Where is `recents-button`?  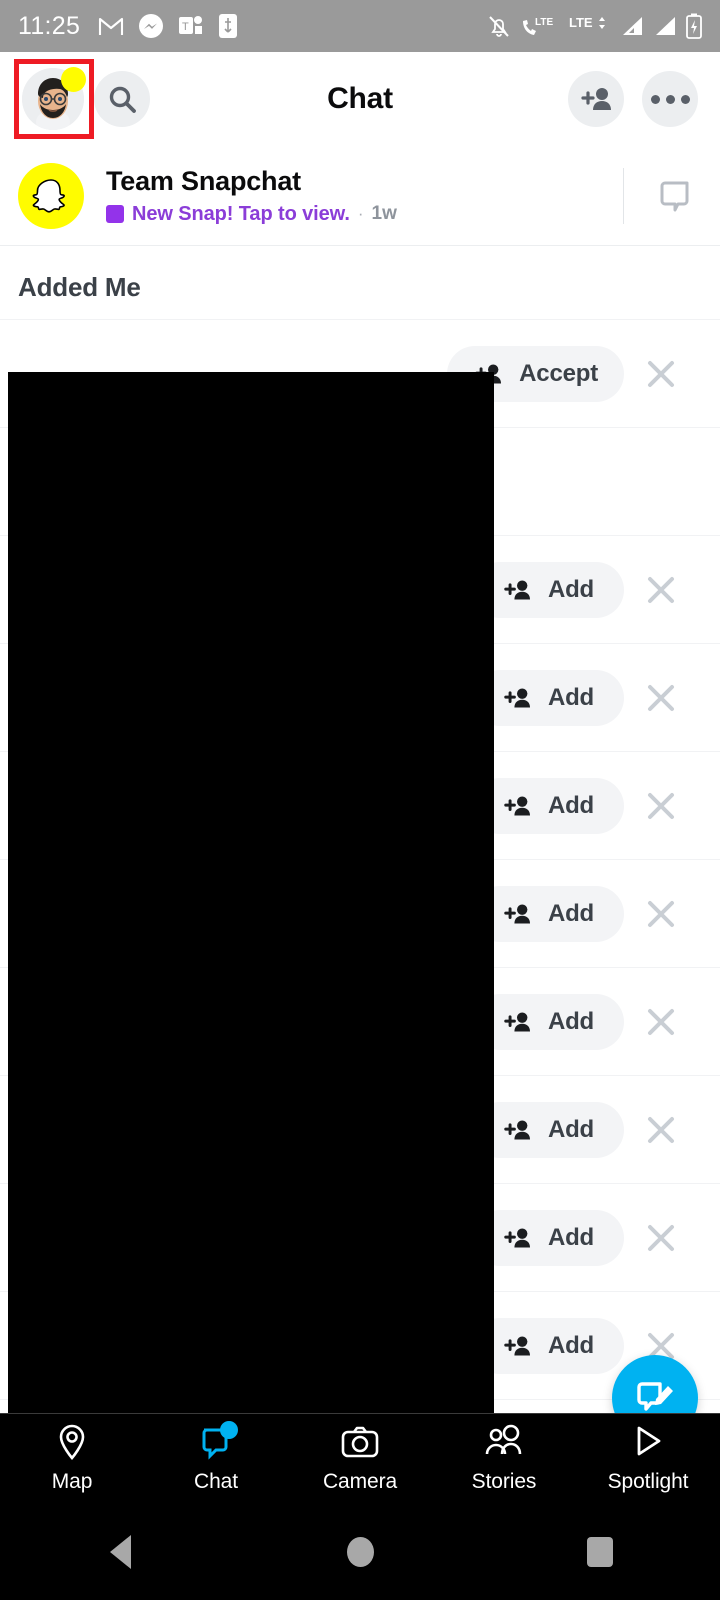 recents-button is located at coordinates (600, 1551).